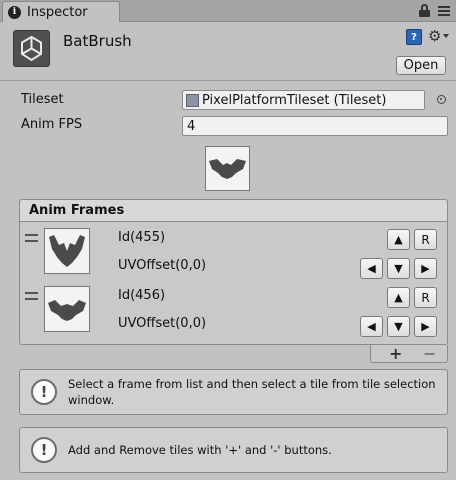 The image size is (456, 480). Describe the element at coordinates (434, 10) in the screenshot. I see `tab-tools` at that location.